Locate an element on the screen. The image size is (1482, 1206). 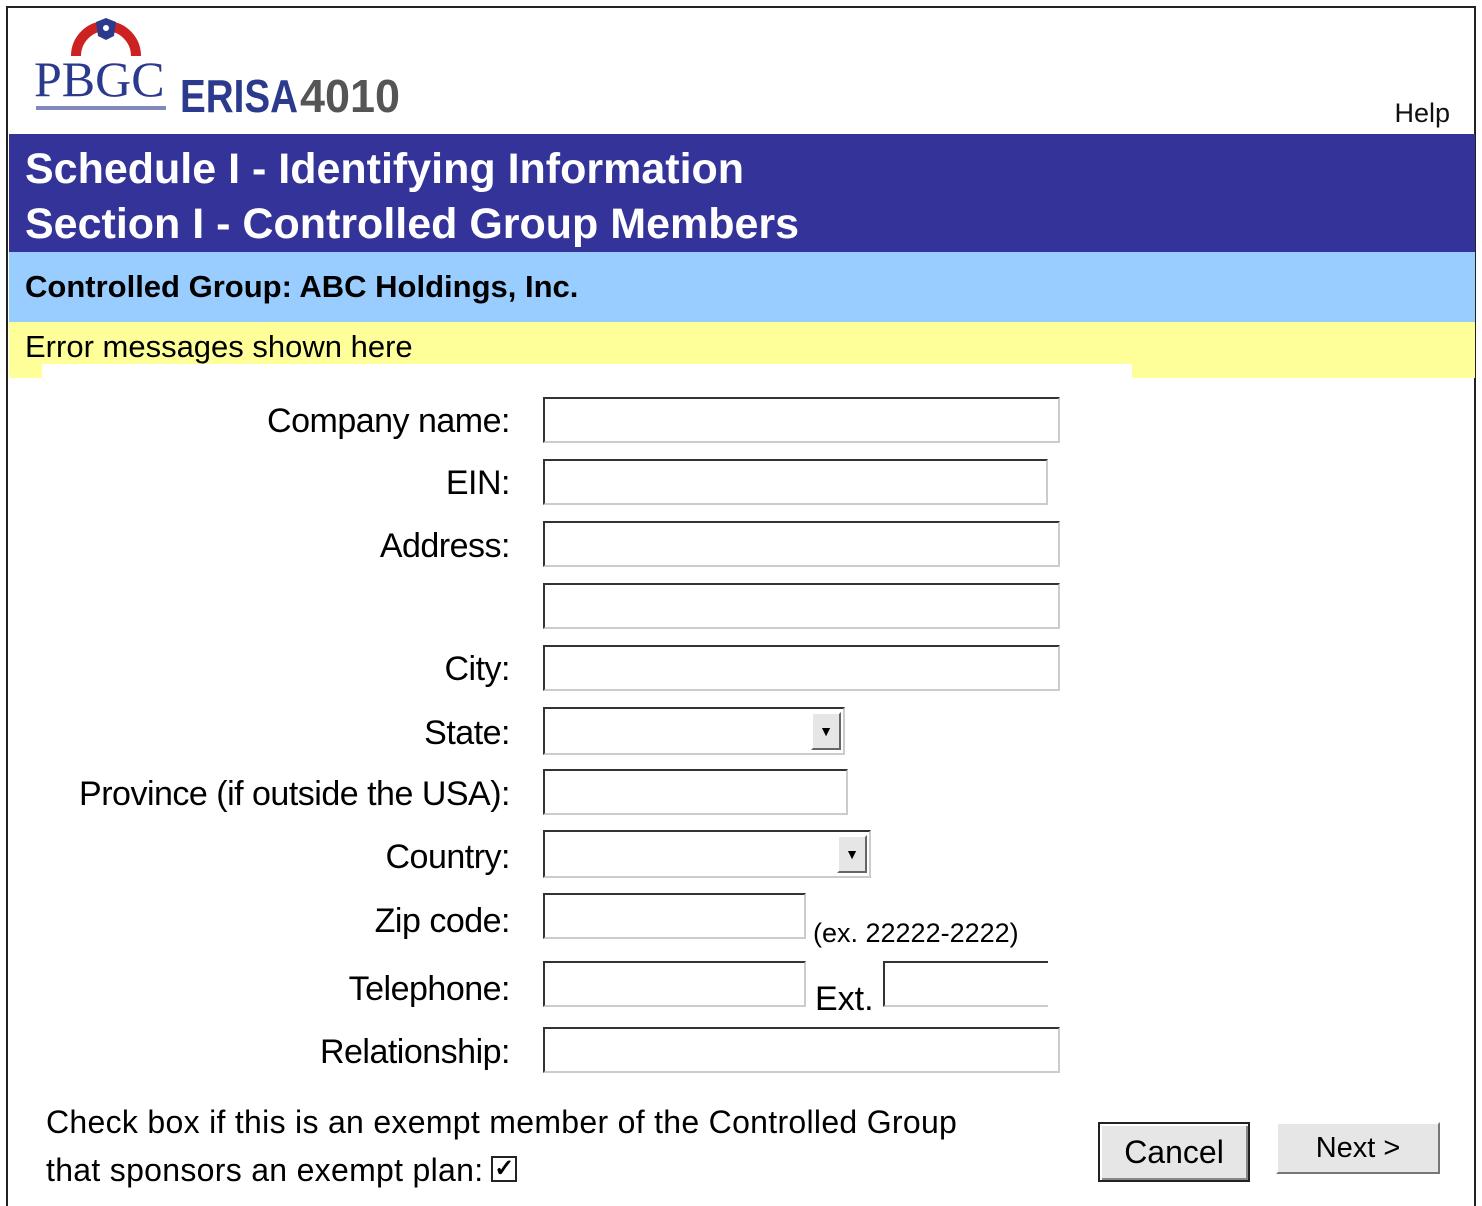
province-label: Province (if outside the USA): is located at coordinates (294, 794).